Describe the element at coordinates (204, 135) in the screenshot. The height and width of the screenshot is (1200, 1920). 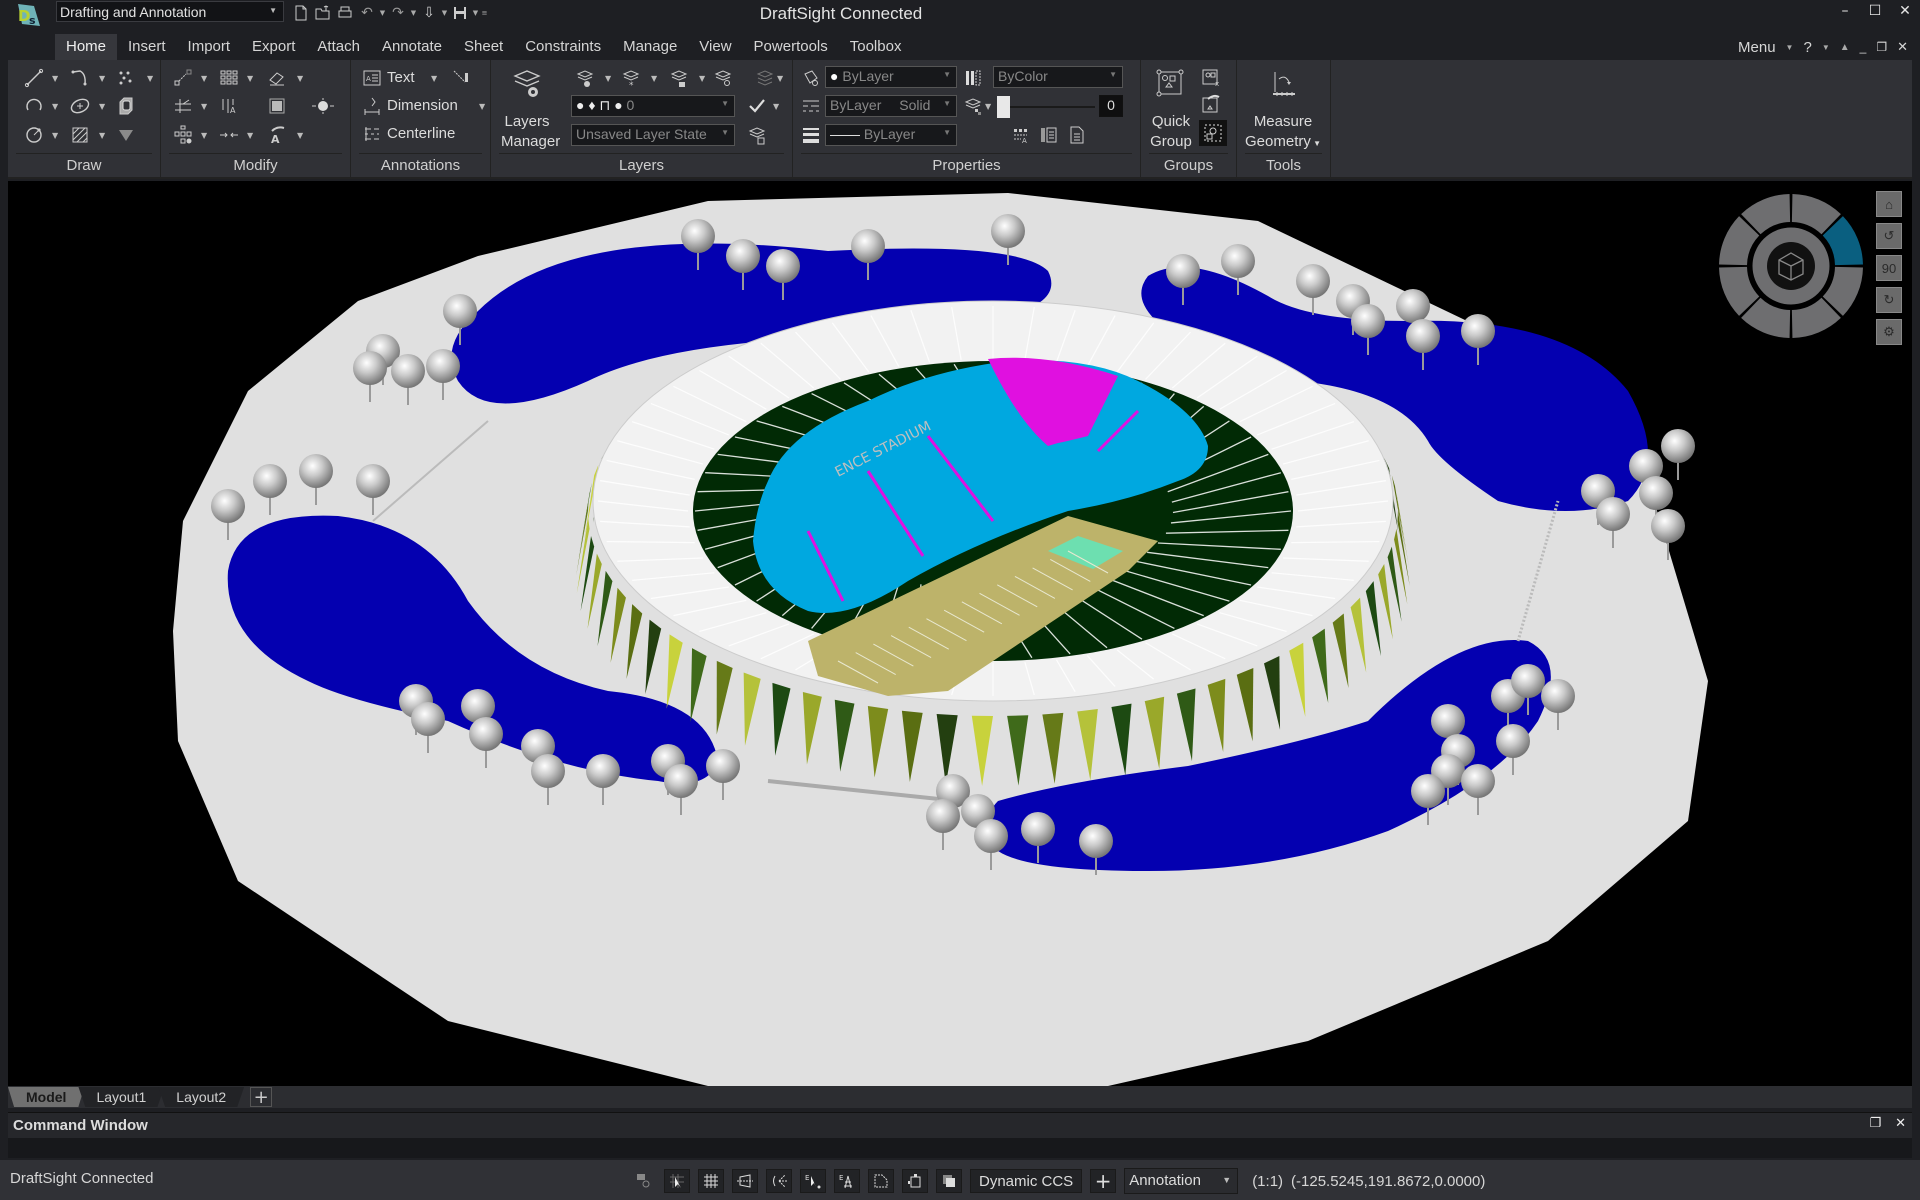
I see `group-dots-dropdown-icon: ▼` at that location.